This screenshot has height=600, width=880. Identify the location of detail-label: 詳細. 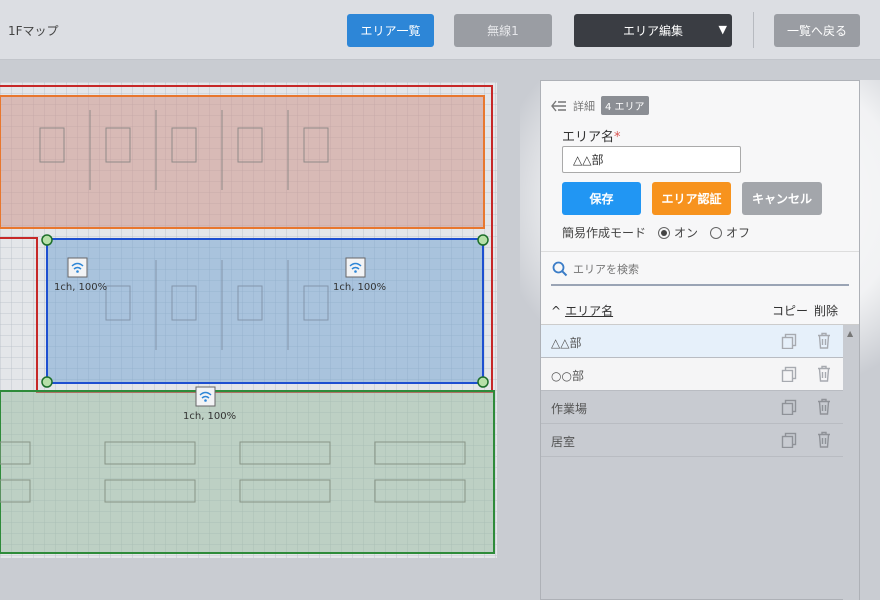
(584, 106).